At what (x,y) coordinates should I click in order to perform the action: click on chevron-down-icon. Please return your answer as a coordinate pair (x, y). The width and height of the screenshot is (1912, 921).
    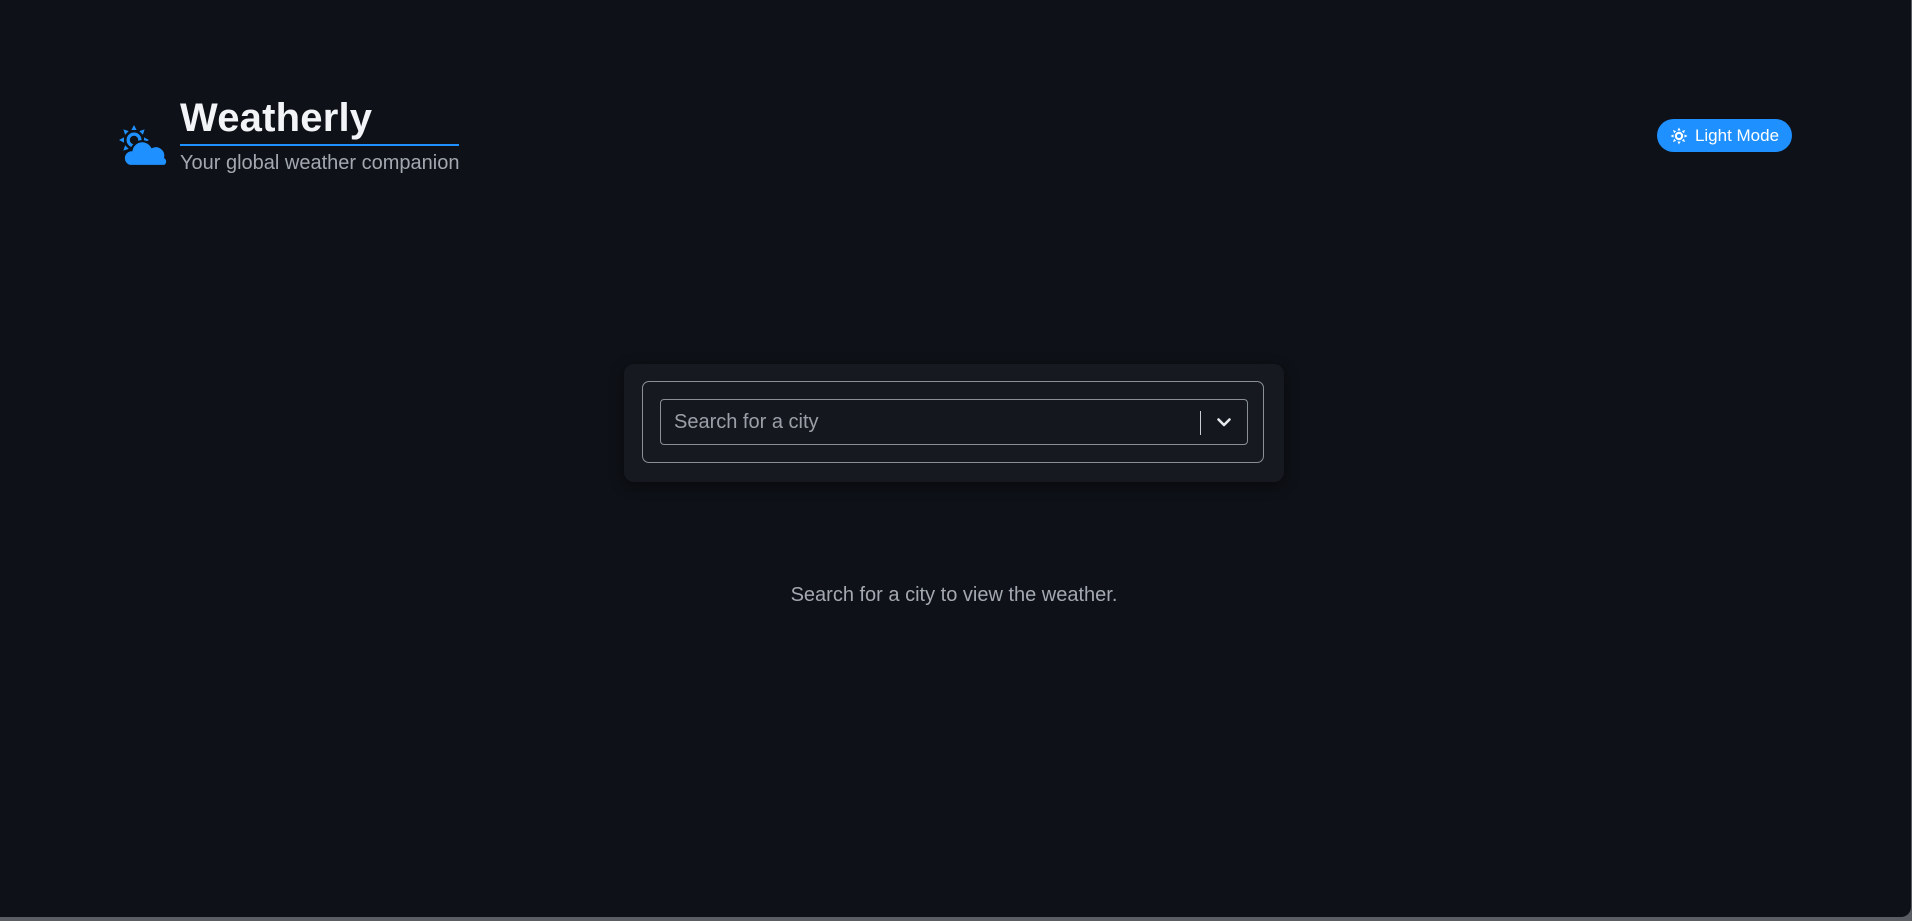
    Looking at the image, I should click on (1224, 422).